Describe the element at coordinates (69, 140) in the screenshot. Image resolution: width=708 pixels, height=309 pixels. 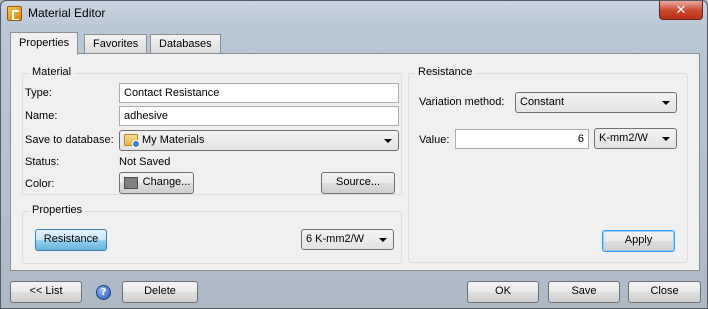
I see `save-to-database-label: Save to database:` at that location.